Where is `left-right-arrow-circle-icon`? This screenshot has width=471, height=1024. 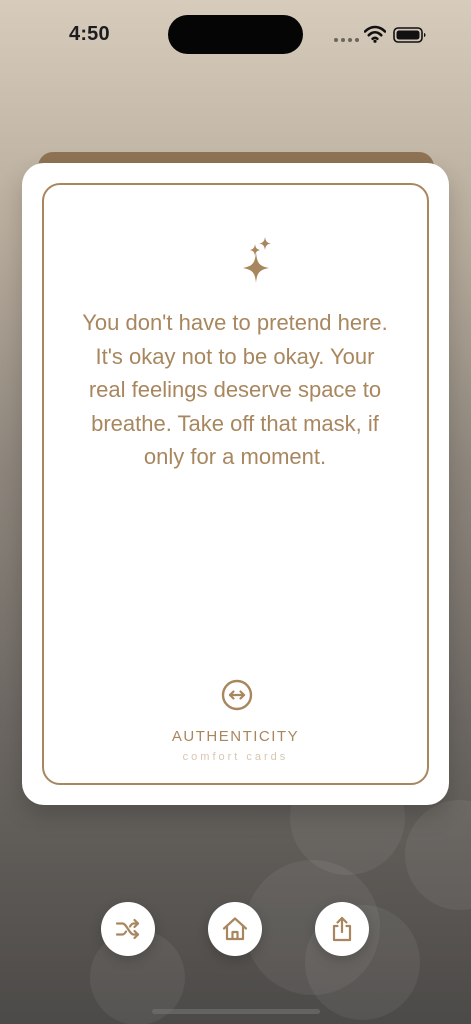 left-right-arrow-circle-icon is located at coordinates (237, 695).